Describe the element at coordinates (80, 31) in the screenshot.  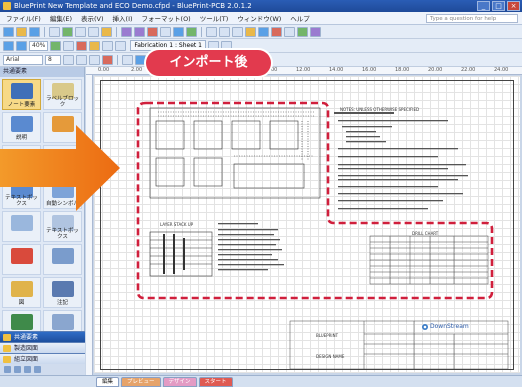
I see `cut-icon` at that location.